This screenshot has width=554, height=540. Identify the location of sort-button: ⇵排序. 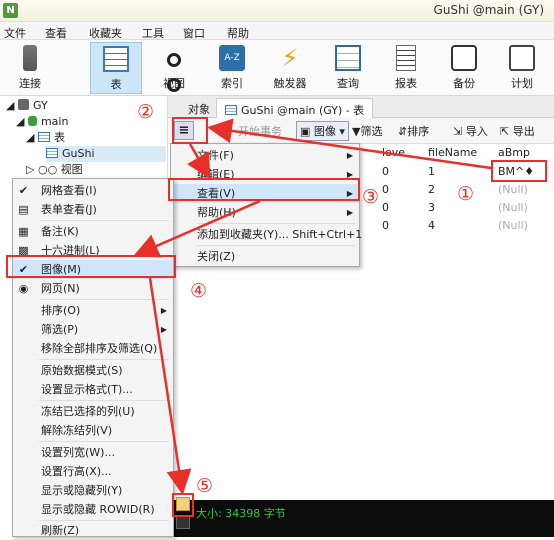
(413, 131).